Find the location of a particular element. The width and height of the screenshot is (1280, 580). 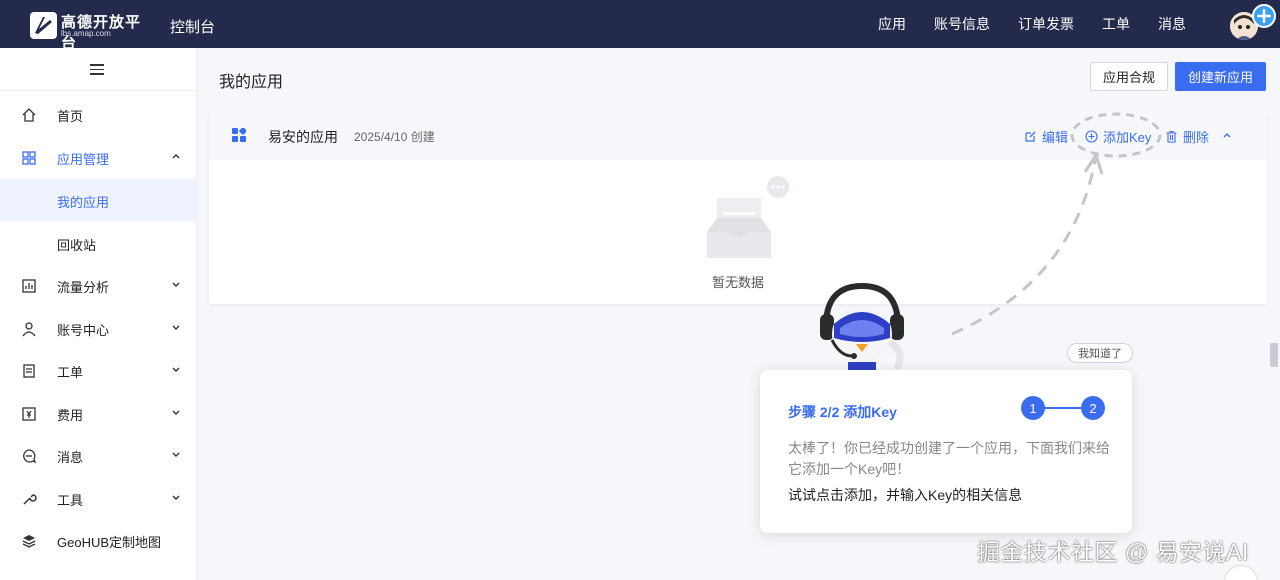

logo-mark-icon is located at coordinates (43, 25).